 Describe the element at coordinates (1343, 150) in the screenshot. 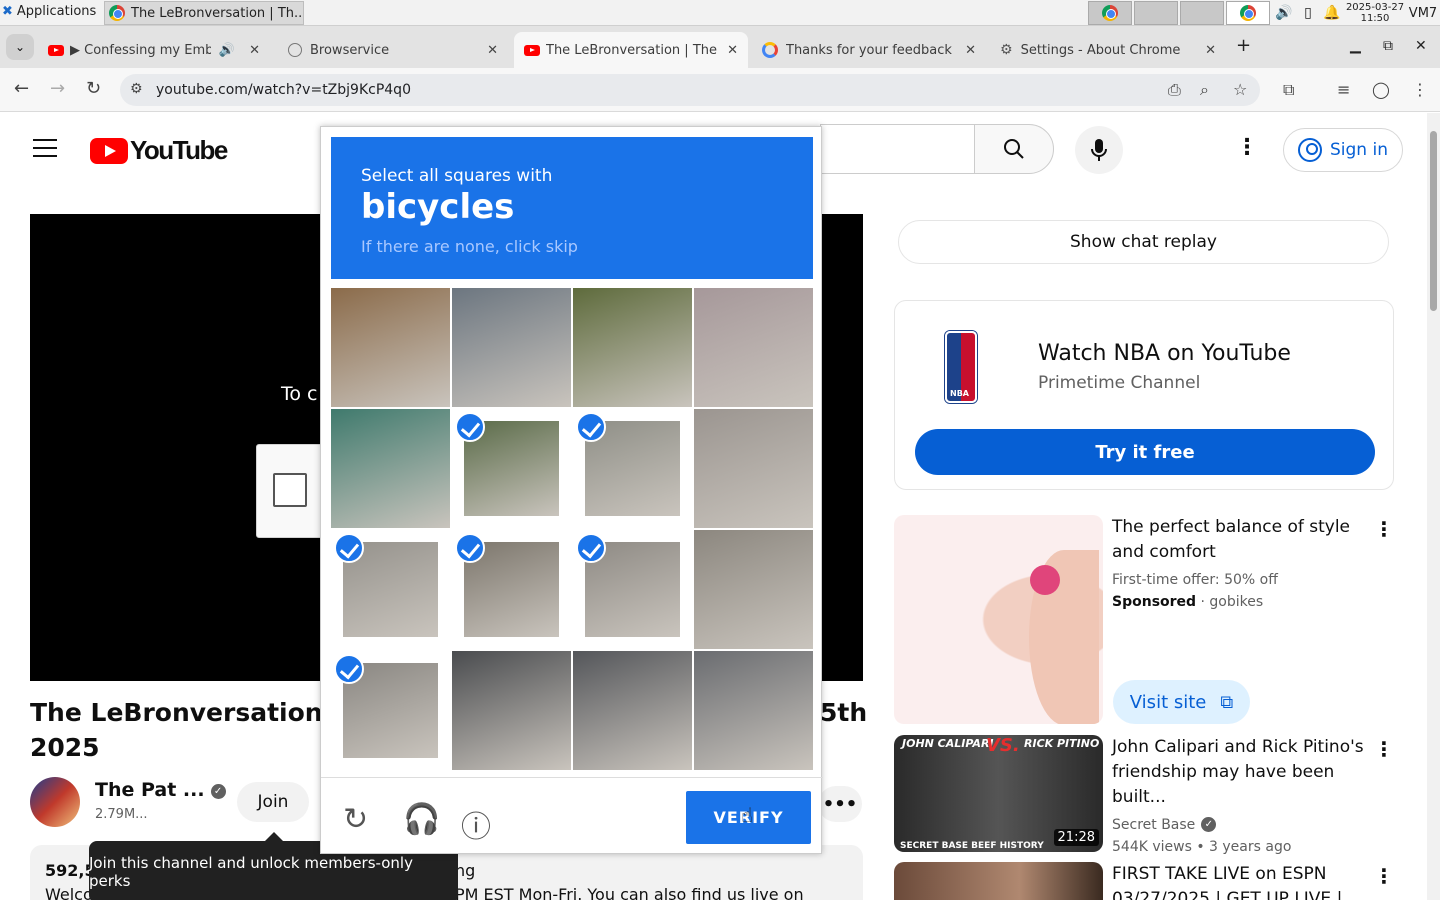

I see `sign-in-button: Sign in` at that location.